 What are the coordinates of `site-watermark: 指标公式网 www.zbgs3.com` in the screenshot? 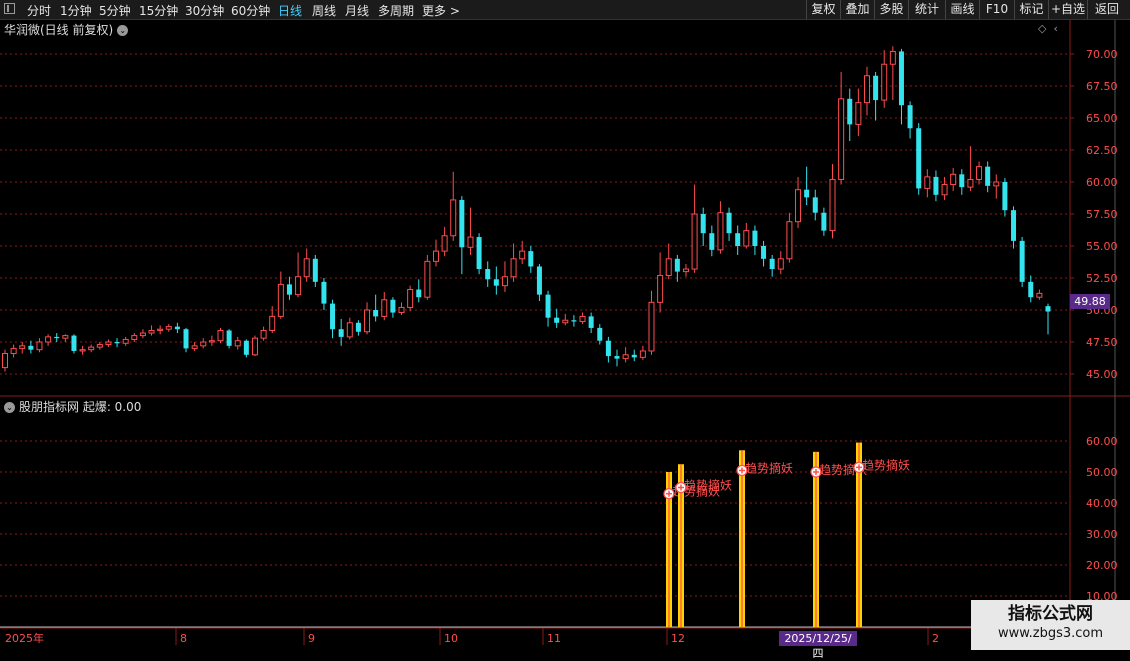 It's located at (1050, 625).